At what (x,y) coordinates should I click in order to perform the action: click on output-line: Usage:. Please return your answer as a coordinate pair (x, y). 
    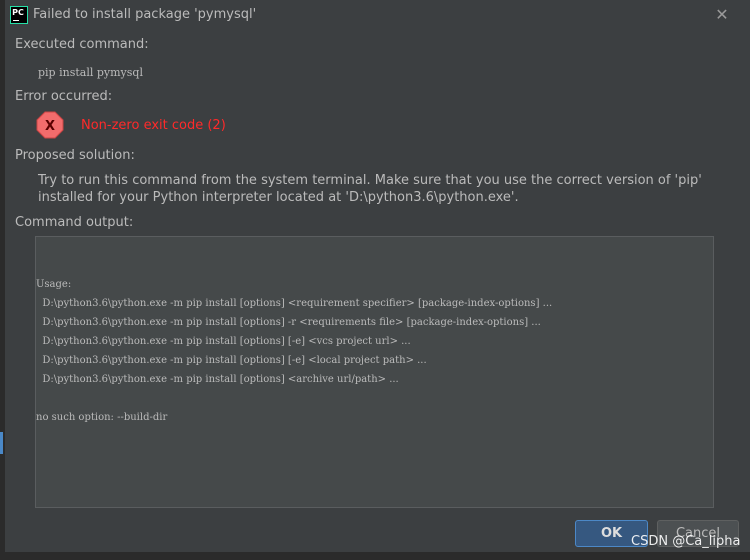
    Looking at the image, I should click on (54, 284).